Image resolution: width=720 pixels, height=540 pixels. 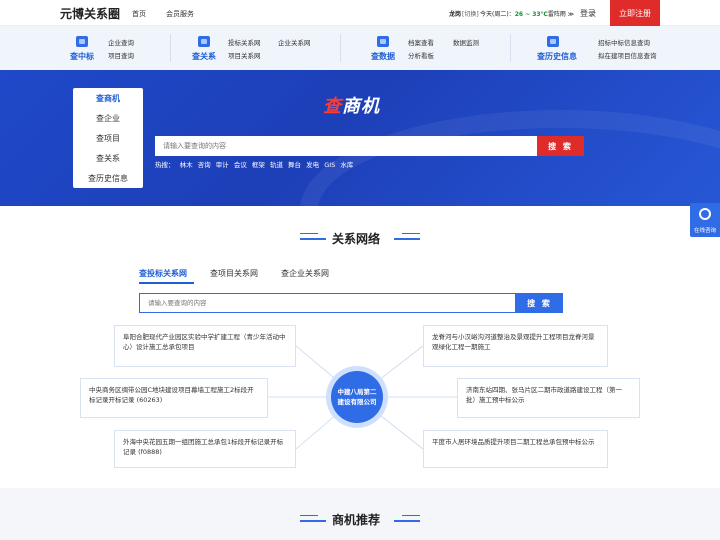 I want to click on relation-node-right: 济南东站四期、张马片区二期市政道路建设工程（第一批）施工预中标公示, so click(x=548, y=398).